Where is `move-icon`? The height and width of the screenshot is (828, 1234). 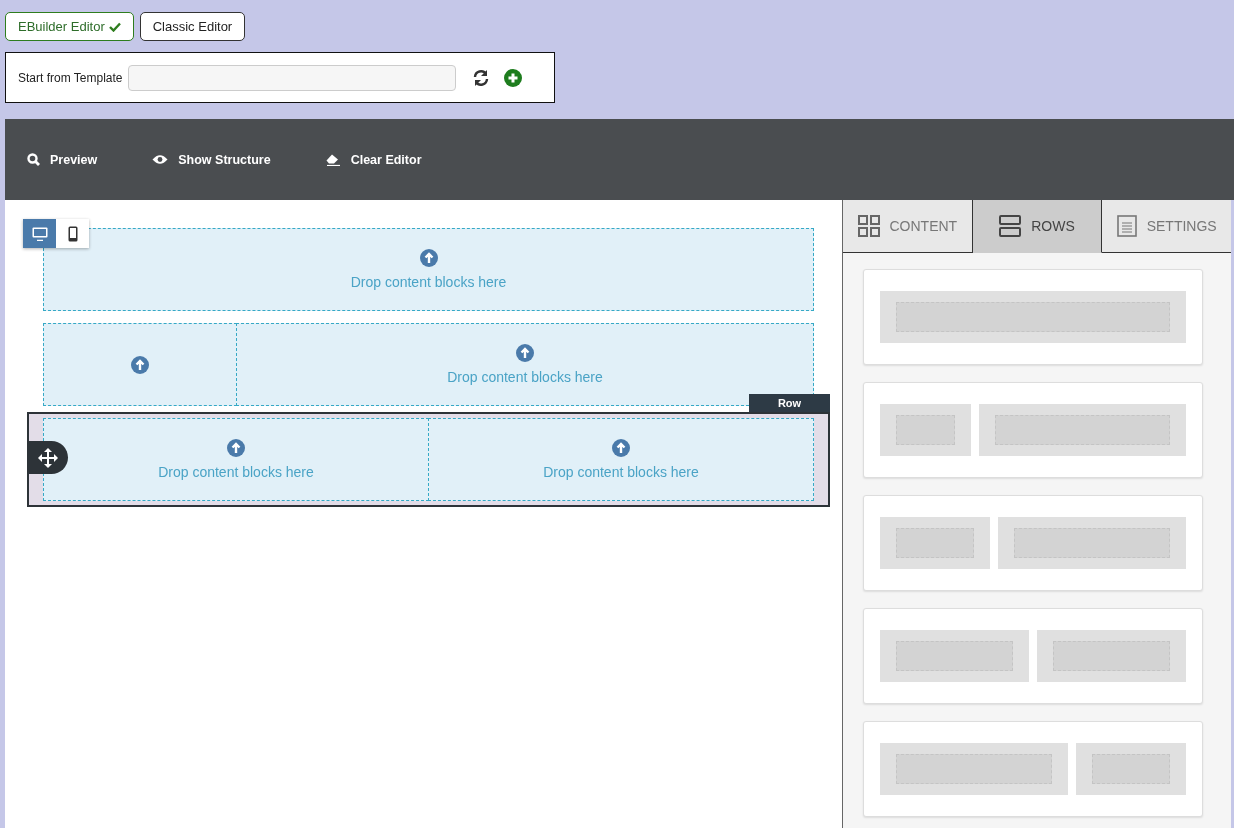
move-icon is located at coordinates (47, 457).